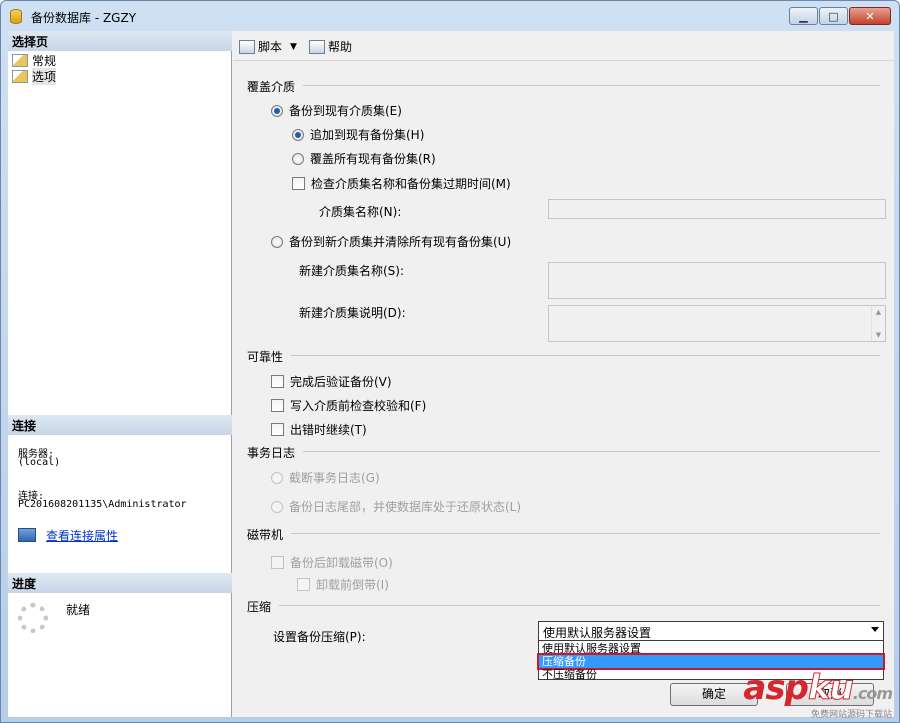 The width and height of the screenshot is (900, 723). I want to click on option-label: 备份到现有介质集(E), so click(345, 111).